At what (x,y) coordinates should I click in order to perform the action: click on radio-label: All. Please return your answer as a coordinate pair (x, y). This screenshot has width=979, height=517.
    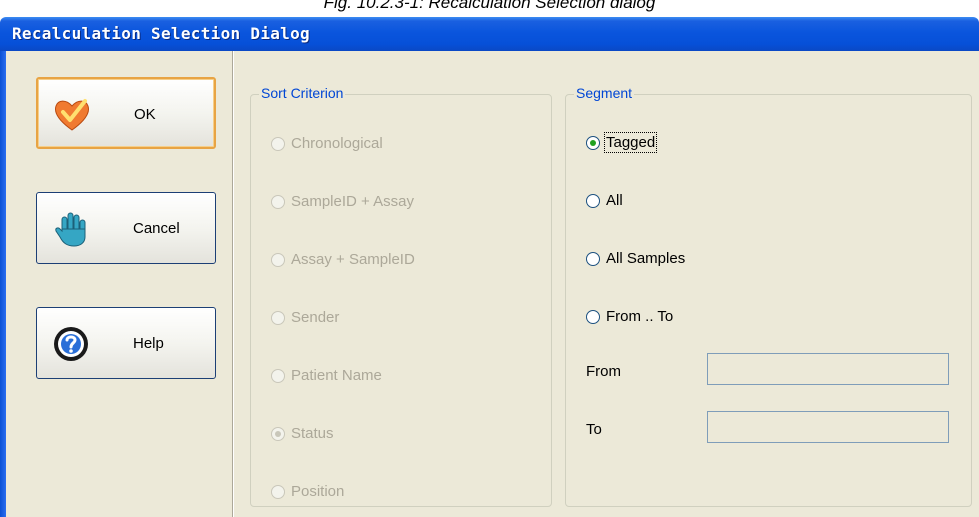
    Looking at the image, I should click on (614, 200).